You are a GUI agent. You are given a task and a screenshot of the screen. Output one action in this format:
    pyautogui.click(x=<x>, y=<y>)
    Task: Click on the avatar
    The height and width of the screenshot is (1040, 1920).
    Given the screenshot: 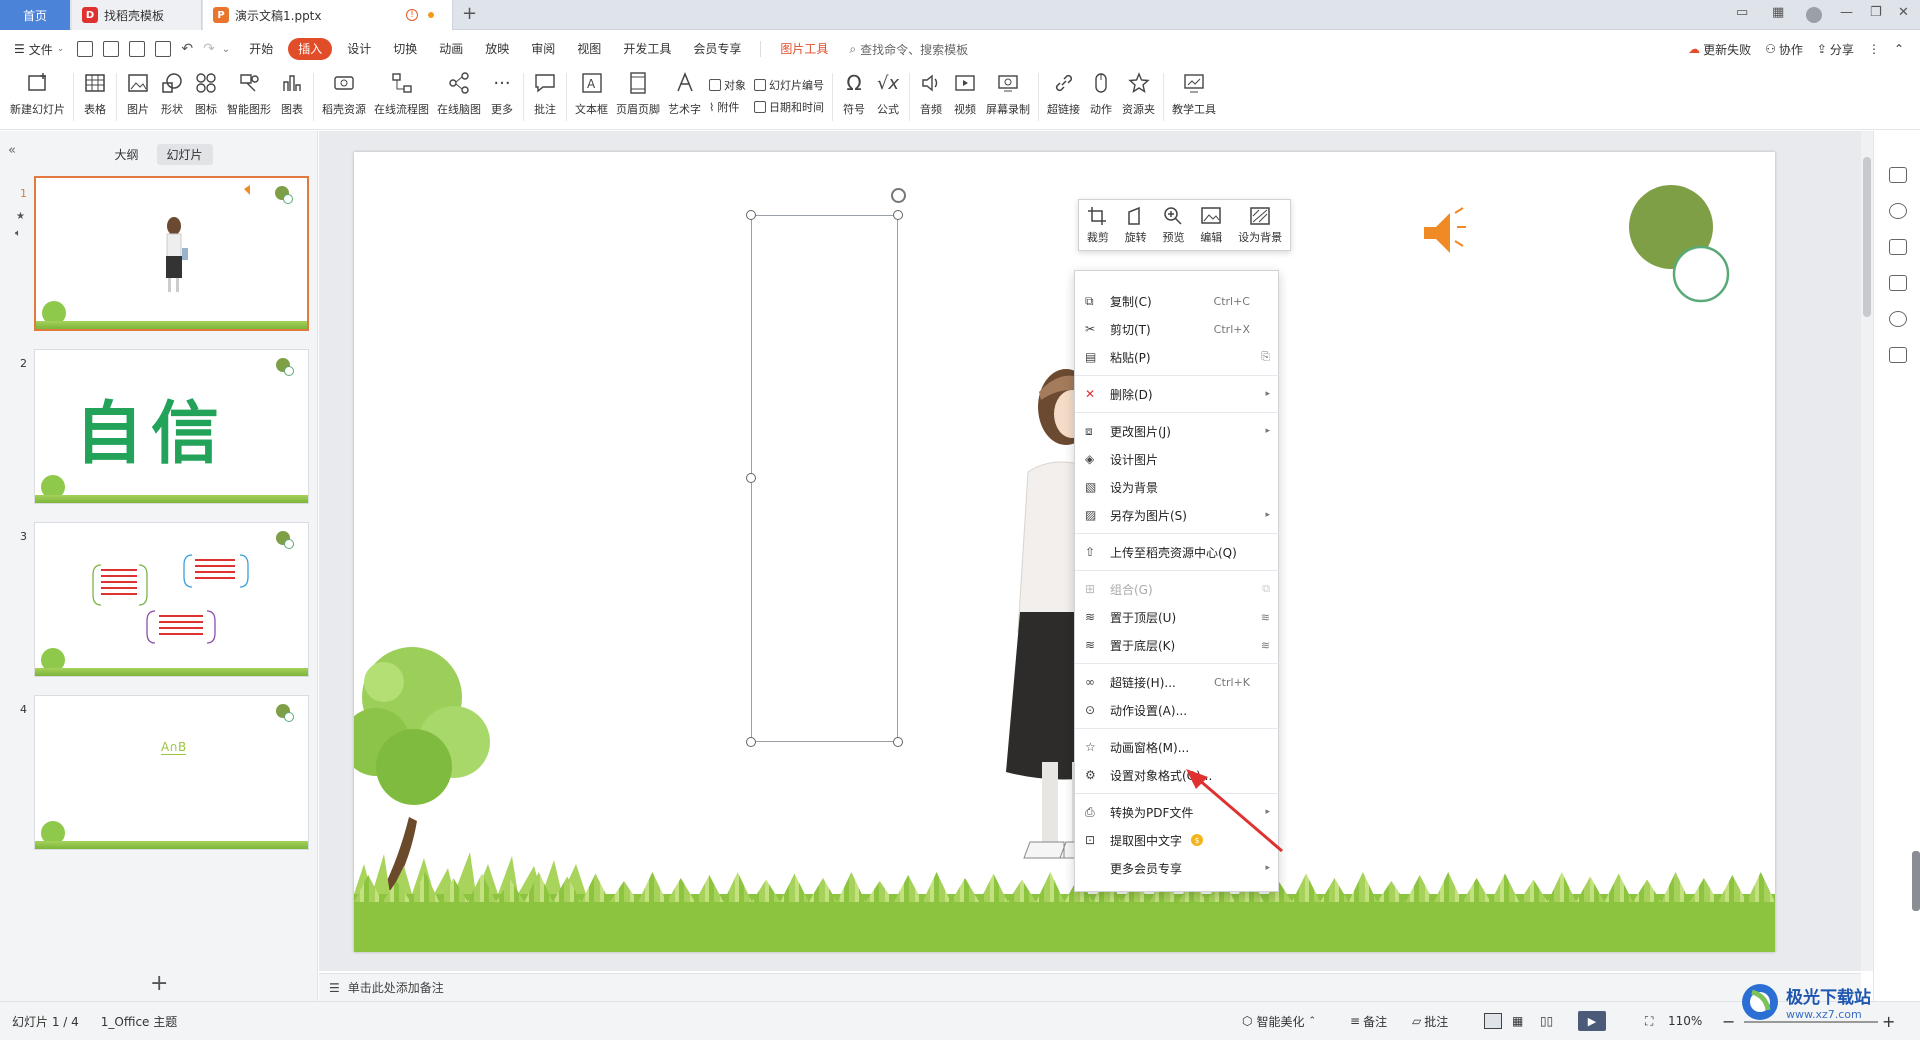 What is the action you would take?
    pyautogui.click(x=1814, y=15)
    